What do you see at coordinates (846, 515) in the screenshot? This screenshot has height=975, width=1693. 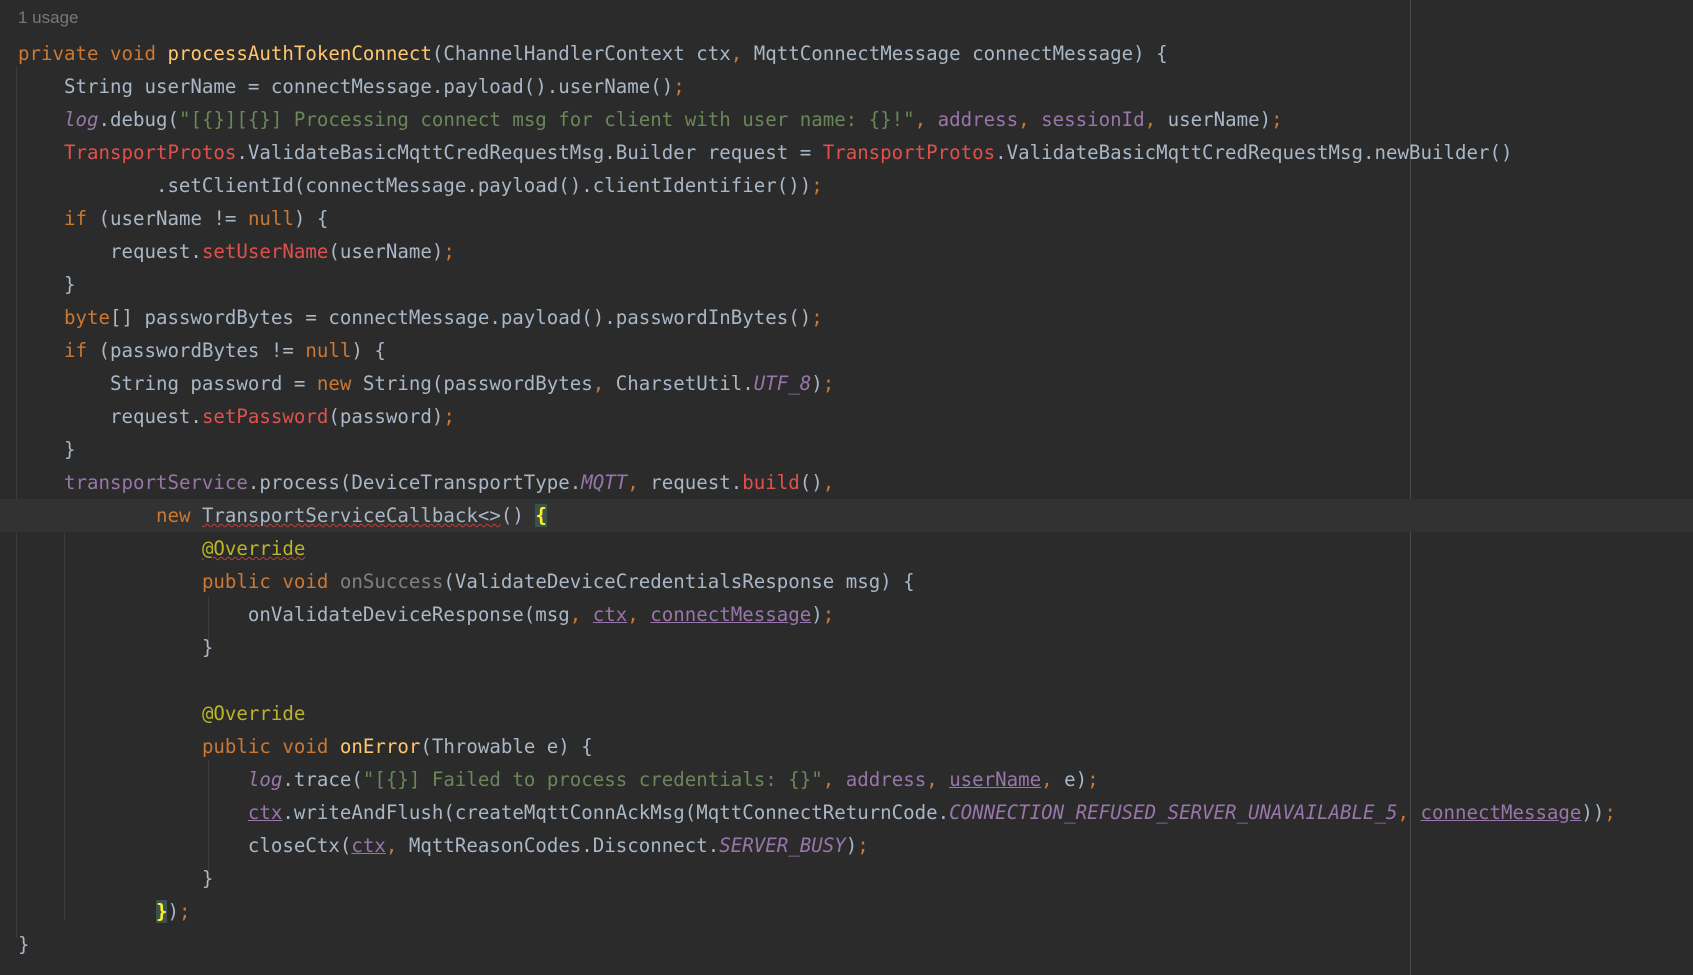 I see `code-line: new TransportServiceCallback<>() {` at bounding box center [846, 515].